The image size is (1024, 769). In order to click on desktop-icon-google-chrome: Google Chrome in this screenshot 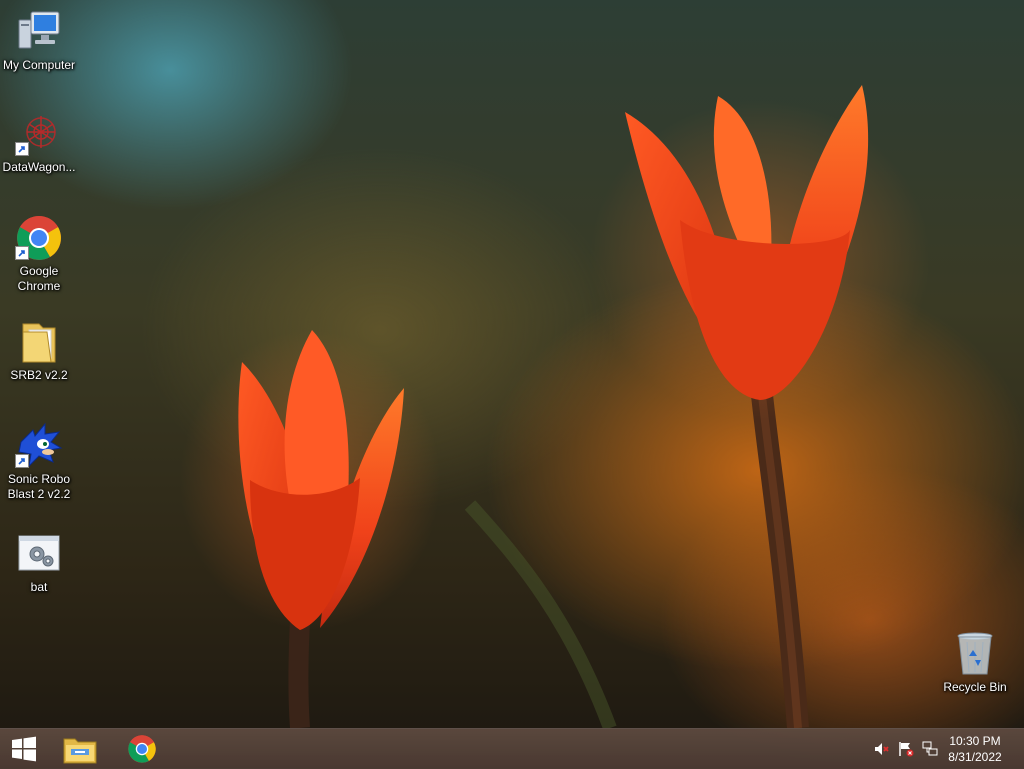, I will do `click(39, 254)`.